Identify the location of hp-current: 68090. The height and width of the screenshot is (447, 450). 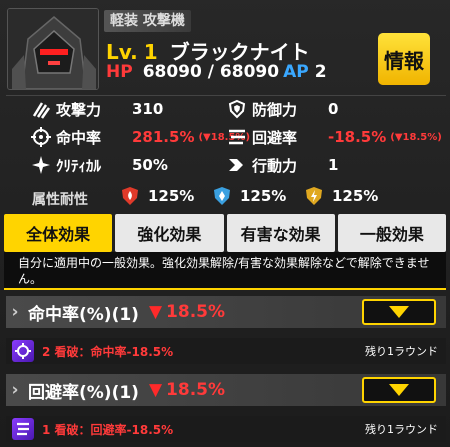
(172, 72).